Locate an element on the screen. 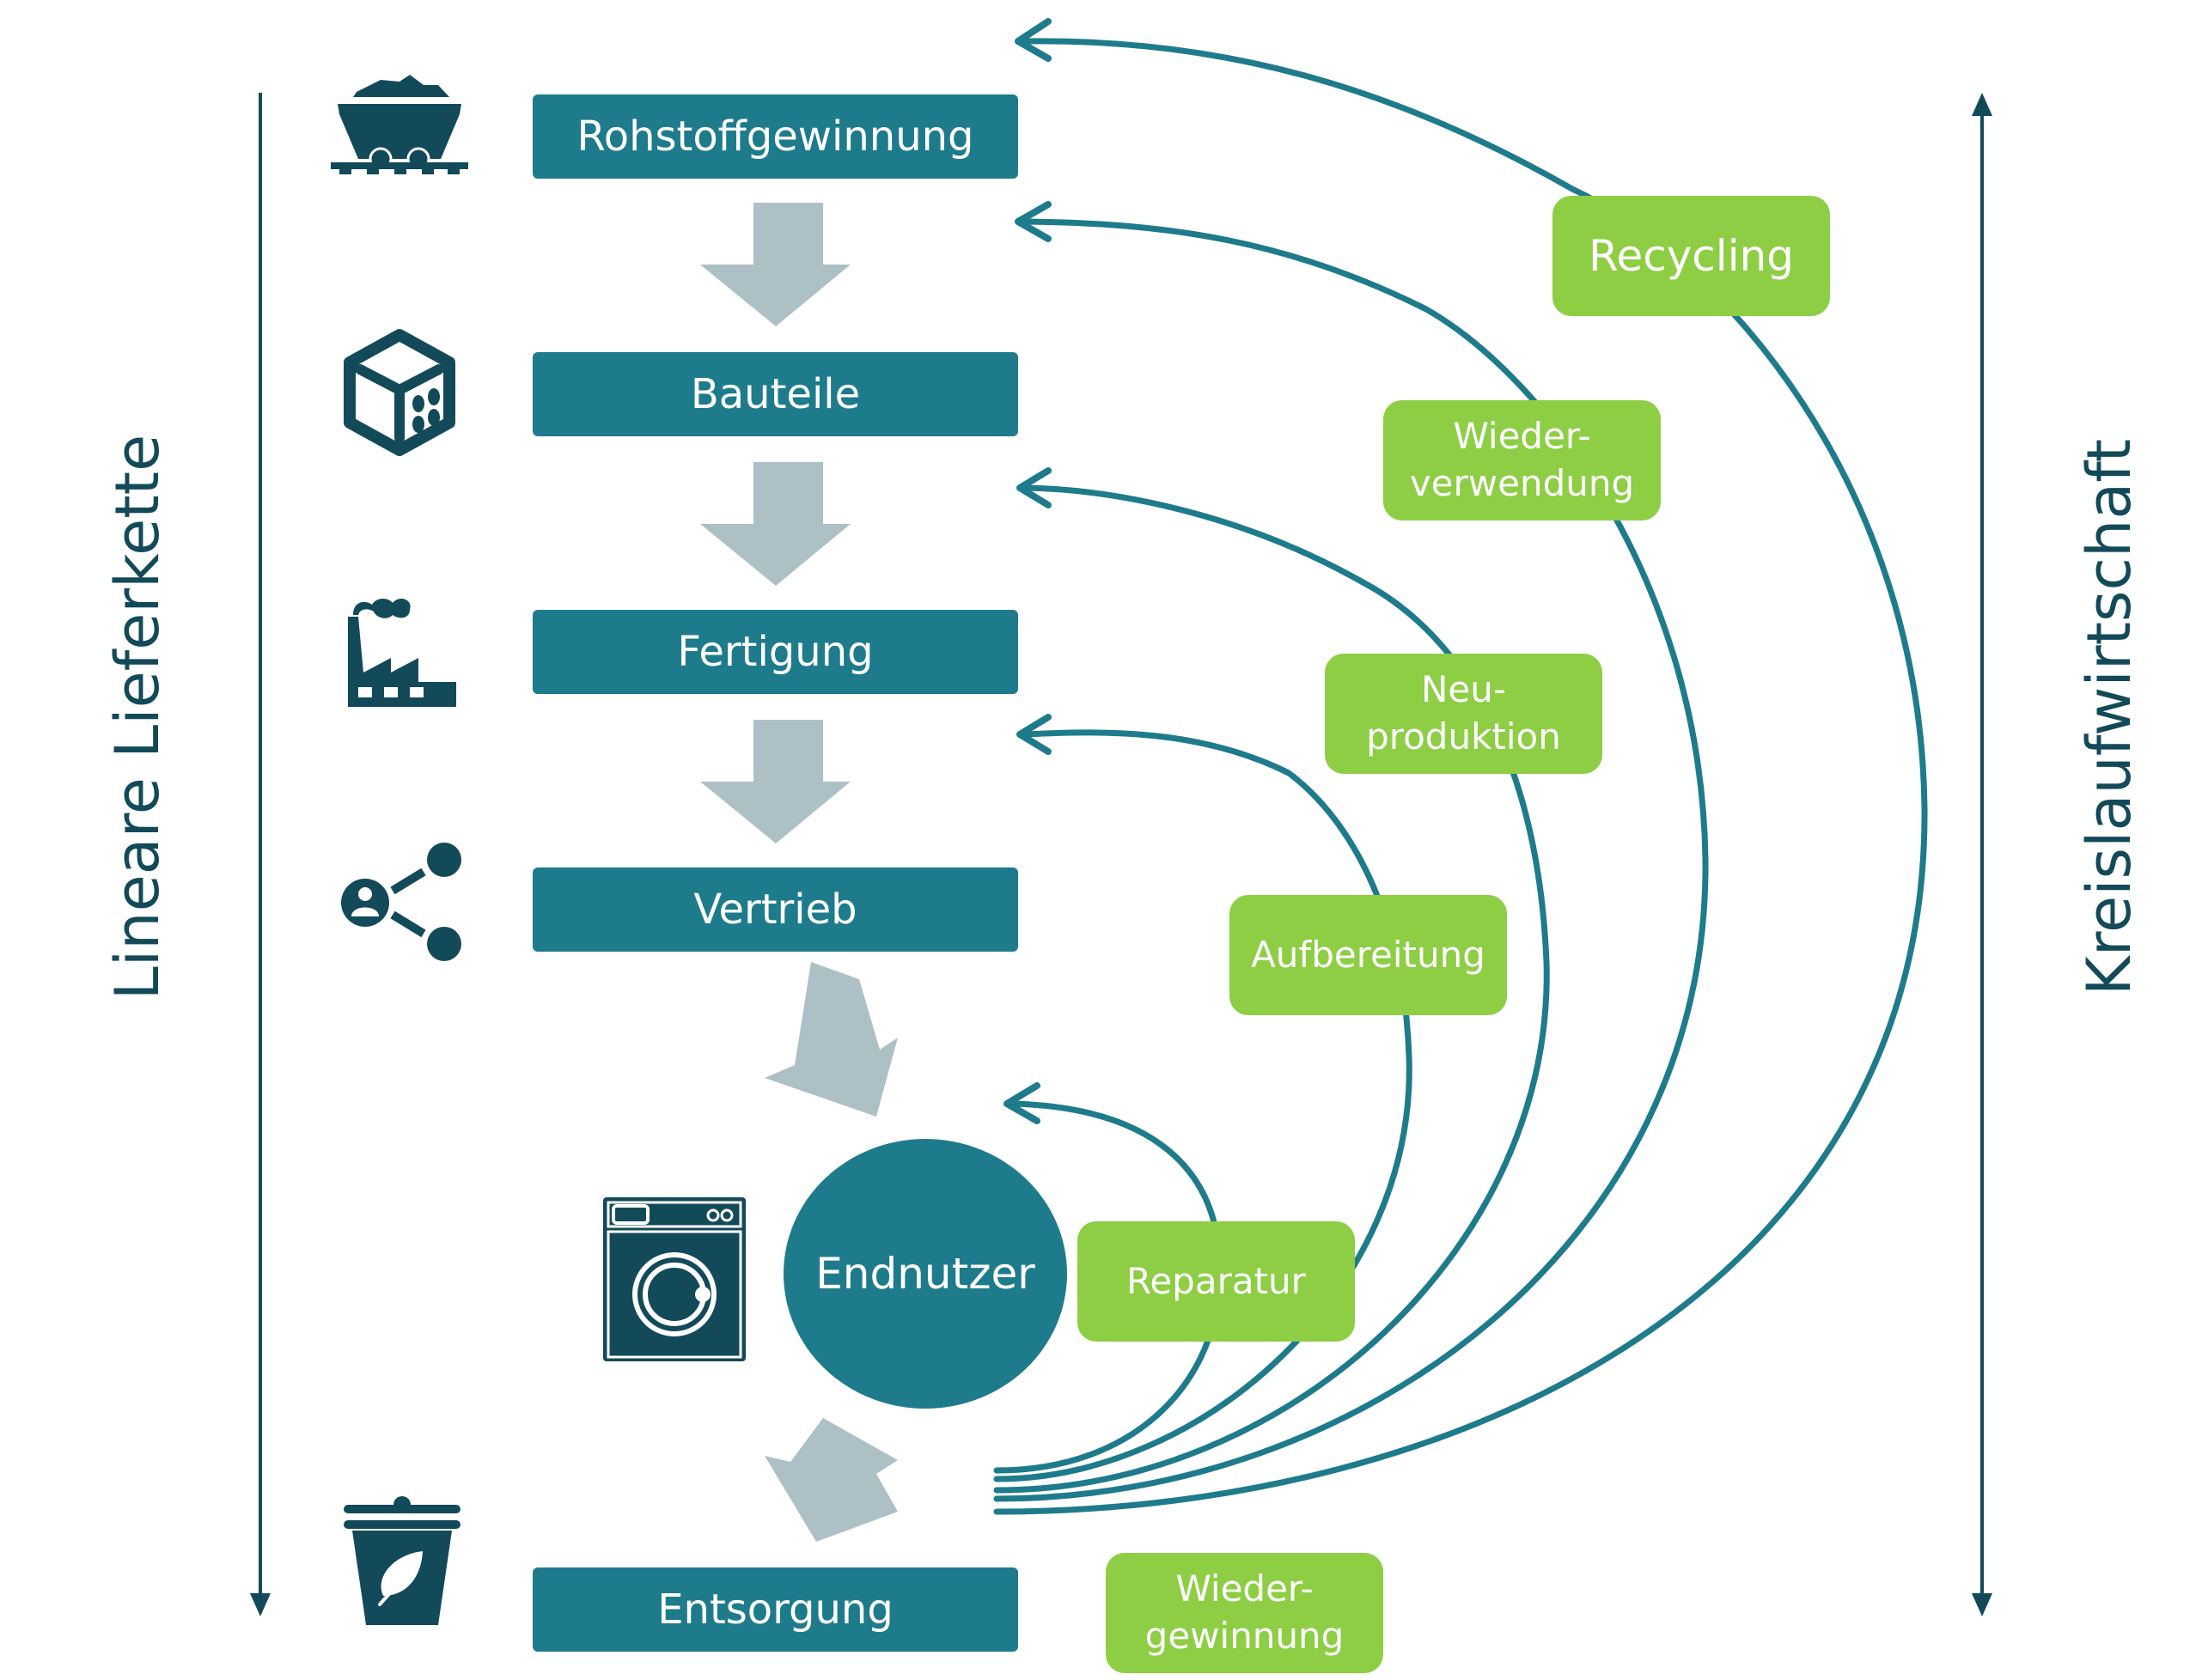 This screenshot has height=1680, width=2202. linear-supply-chain-title: Lineare Lieferkette is located at coordinates (137, 718).